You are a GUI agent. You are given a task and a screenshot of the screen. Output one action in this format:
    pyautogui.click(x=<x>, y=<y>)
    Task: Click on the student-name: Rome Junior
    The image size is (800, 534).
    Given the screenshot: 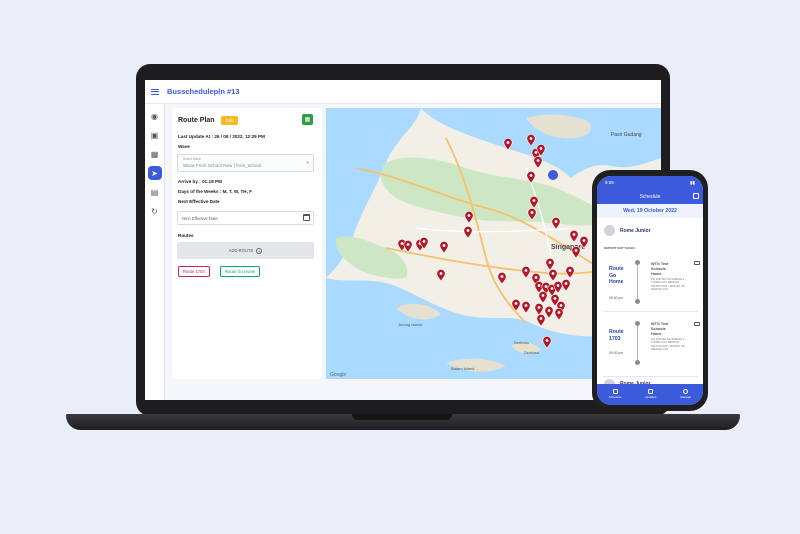 What is the action you would take?
    pyautogui.click(x=635, y=231)
    